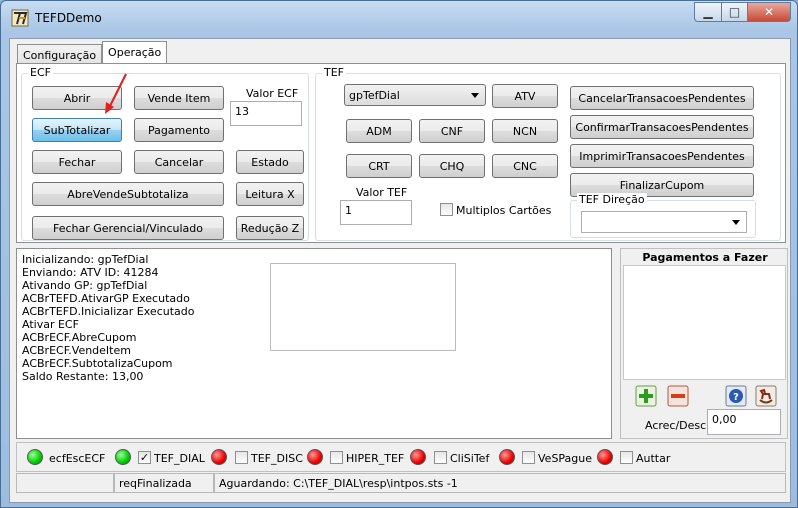 The height and width of the screenshot is (508, 798). I want to click on tab-strip: Configuração Operação, so click(92, 52).